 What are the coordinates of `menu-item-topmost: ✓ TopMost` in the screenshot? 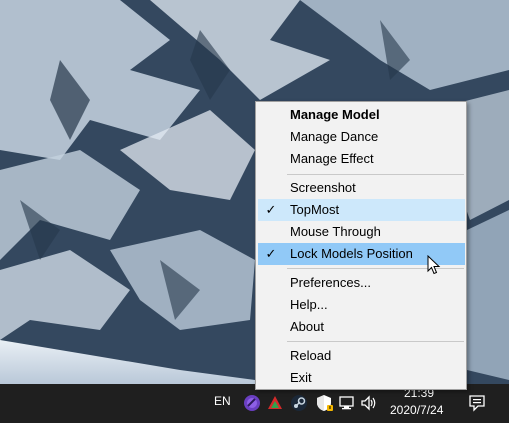 It's located at (361, 210).